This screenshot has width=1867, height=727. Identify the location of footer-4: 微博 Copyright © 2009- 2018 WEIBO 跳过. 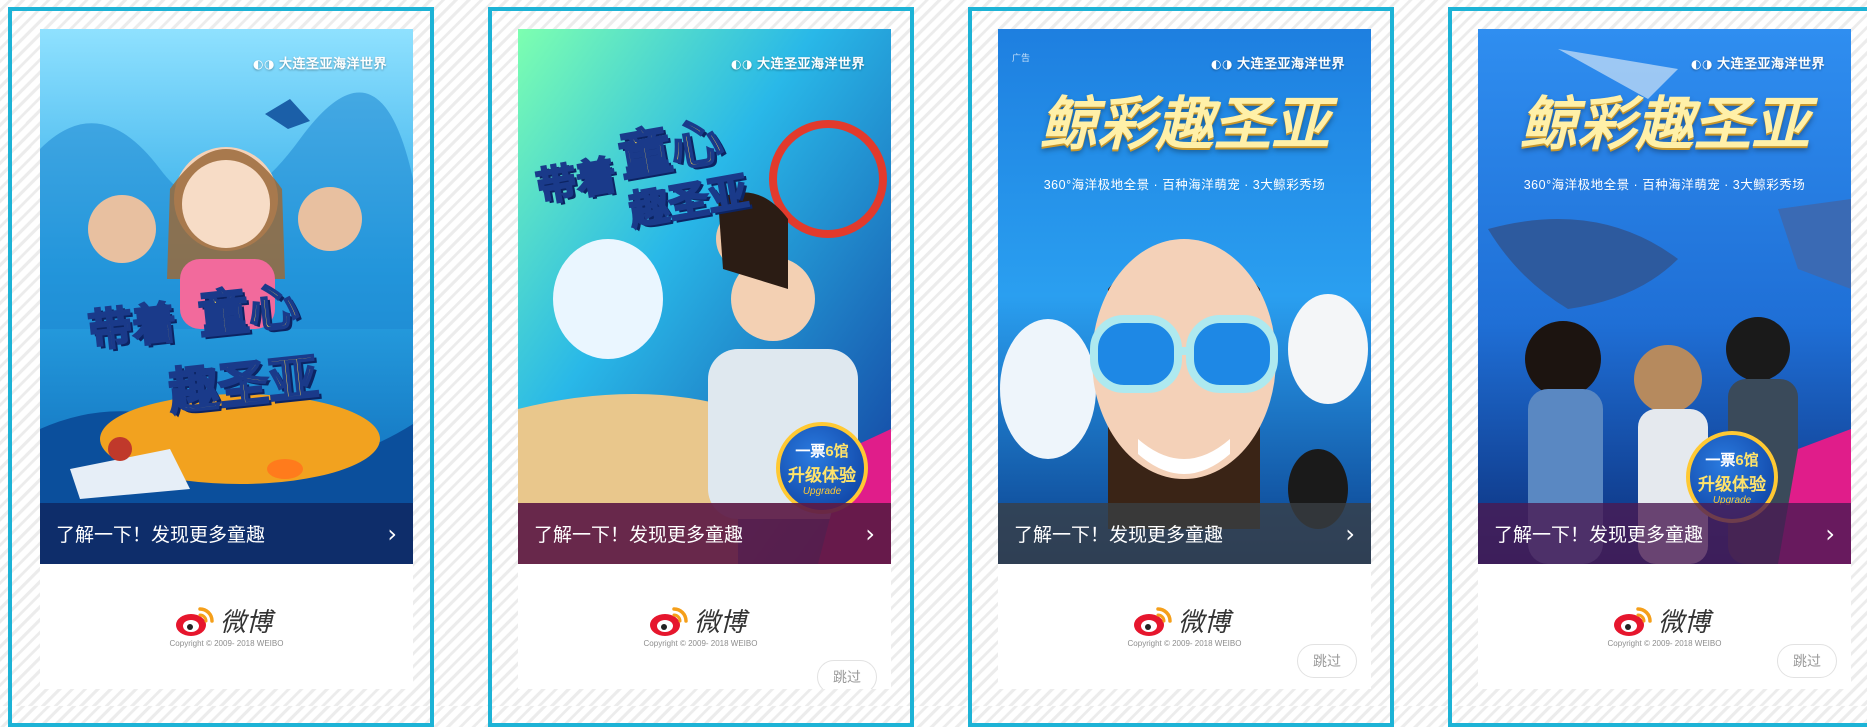
(1664, 626).